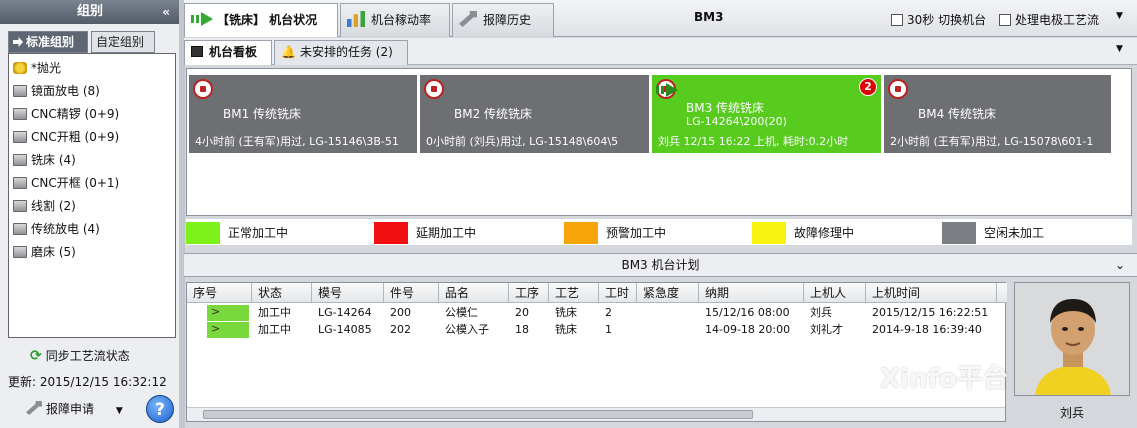  I want to click on group-tabs: 标准组别 自定组别, so click(91, 42).